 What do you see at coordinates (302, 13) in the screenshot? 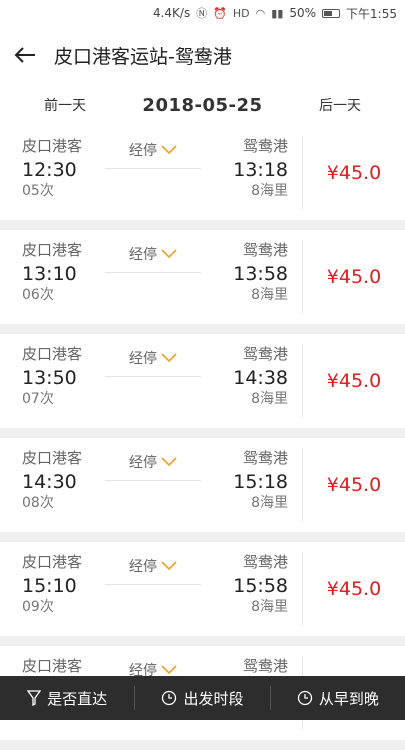
I see `battery-percent: 50%` at bounding box center [302, 13].